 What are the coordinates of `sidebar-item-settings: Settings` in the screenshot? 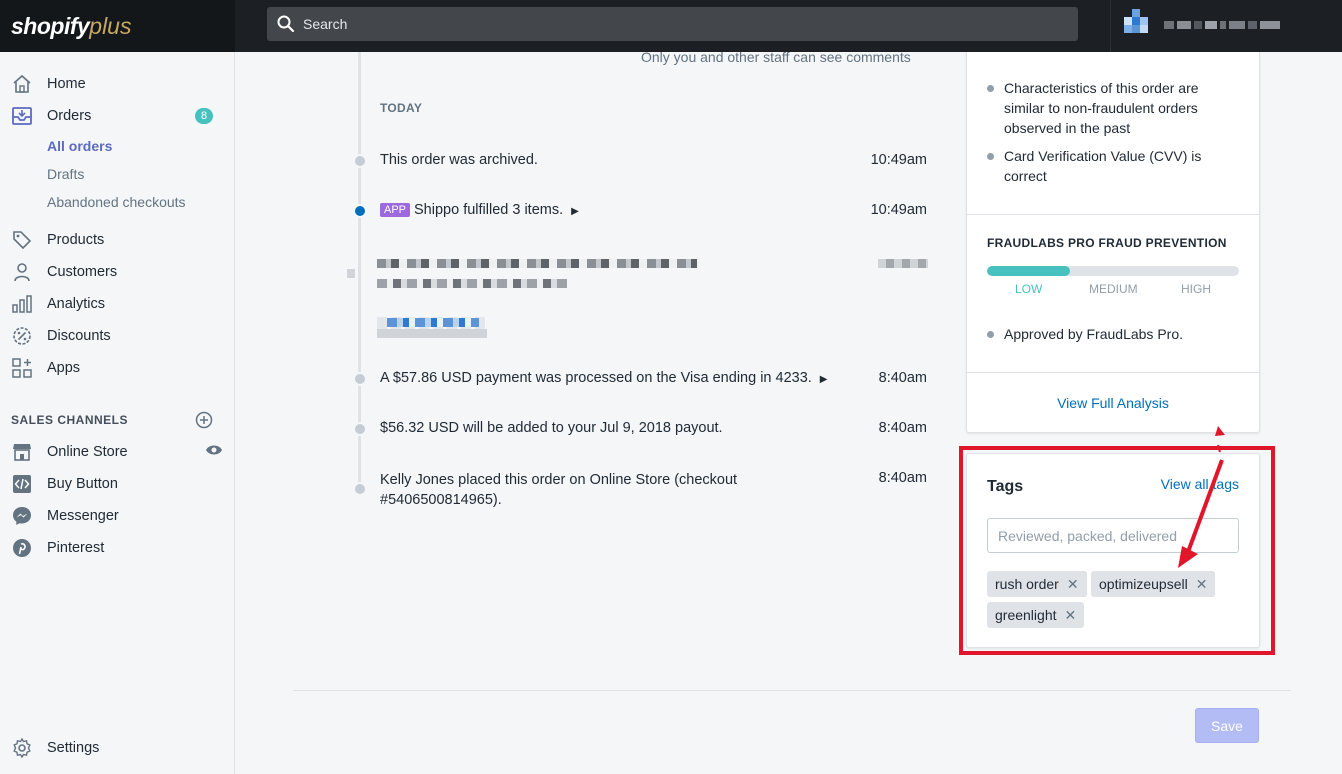 It's located at (116, 748).